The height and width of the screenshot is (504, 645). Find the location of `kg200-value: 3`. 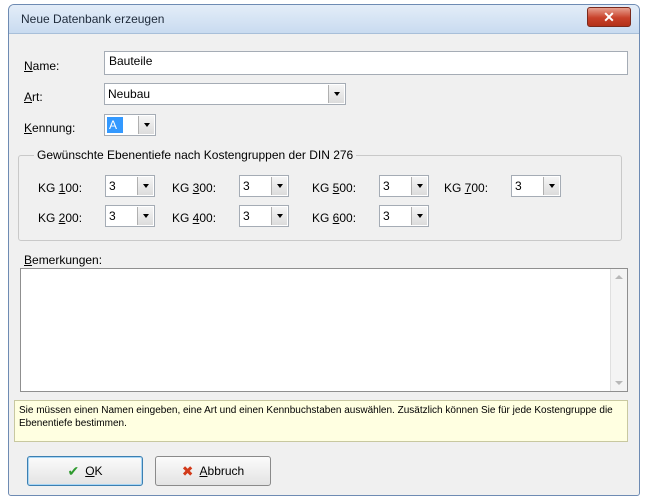

kg200-value: 3 is located at coordinates (112, 216).